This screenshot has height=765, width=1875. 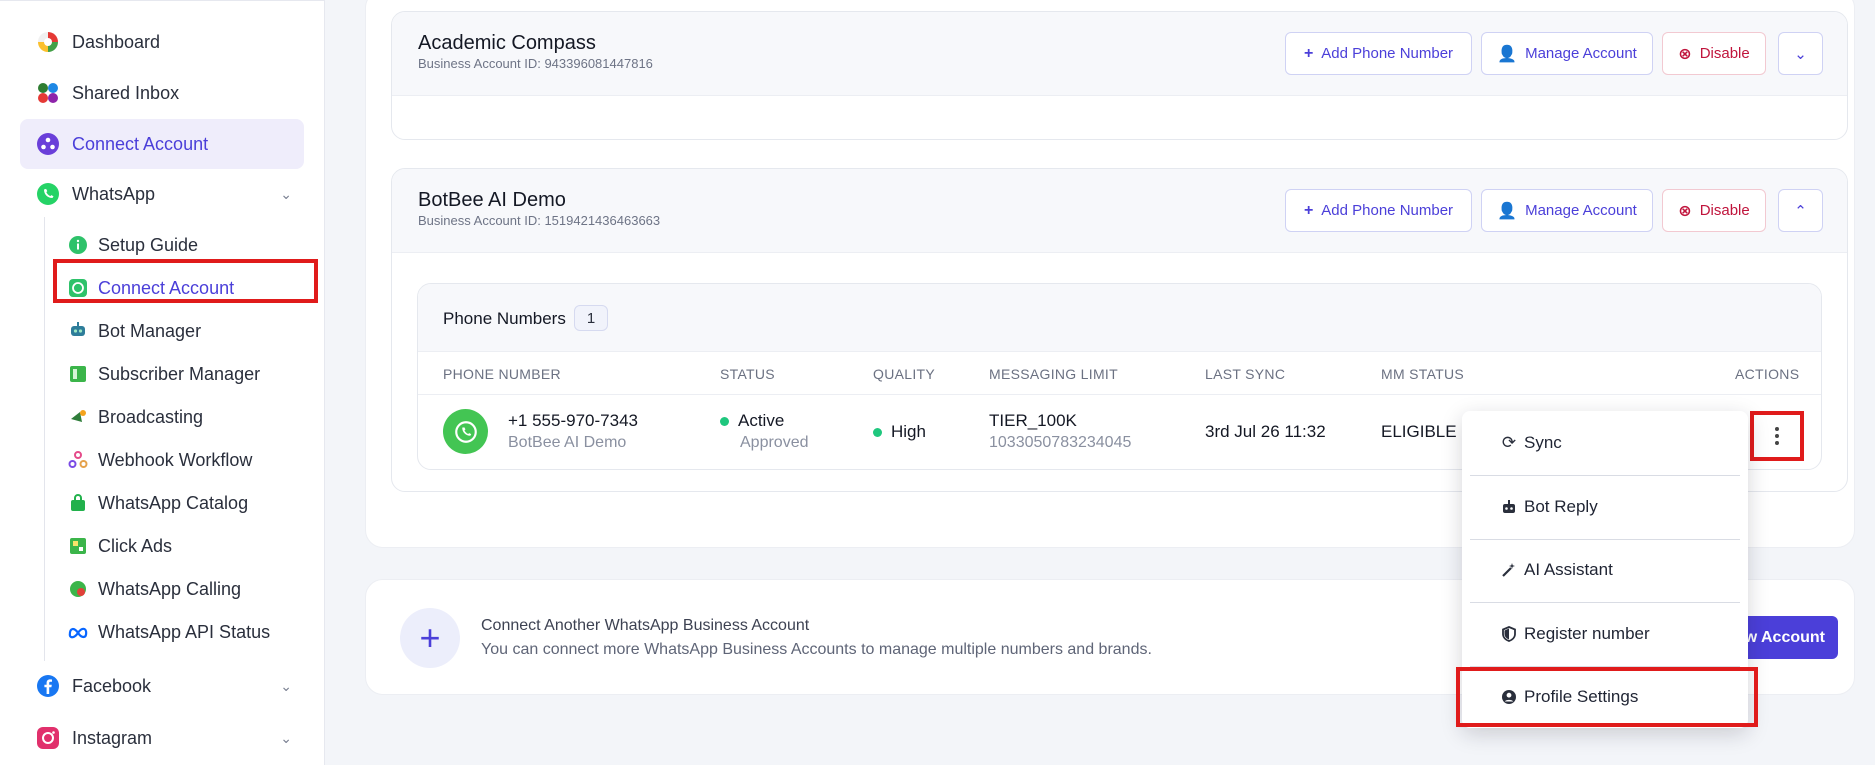 I want to click on collapse-button: ⌃, so click(x=1800, y=210).